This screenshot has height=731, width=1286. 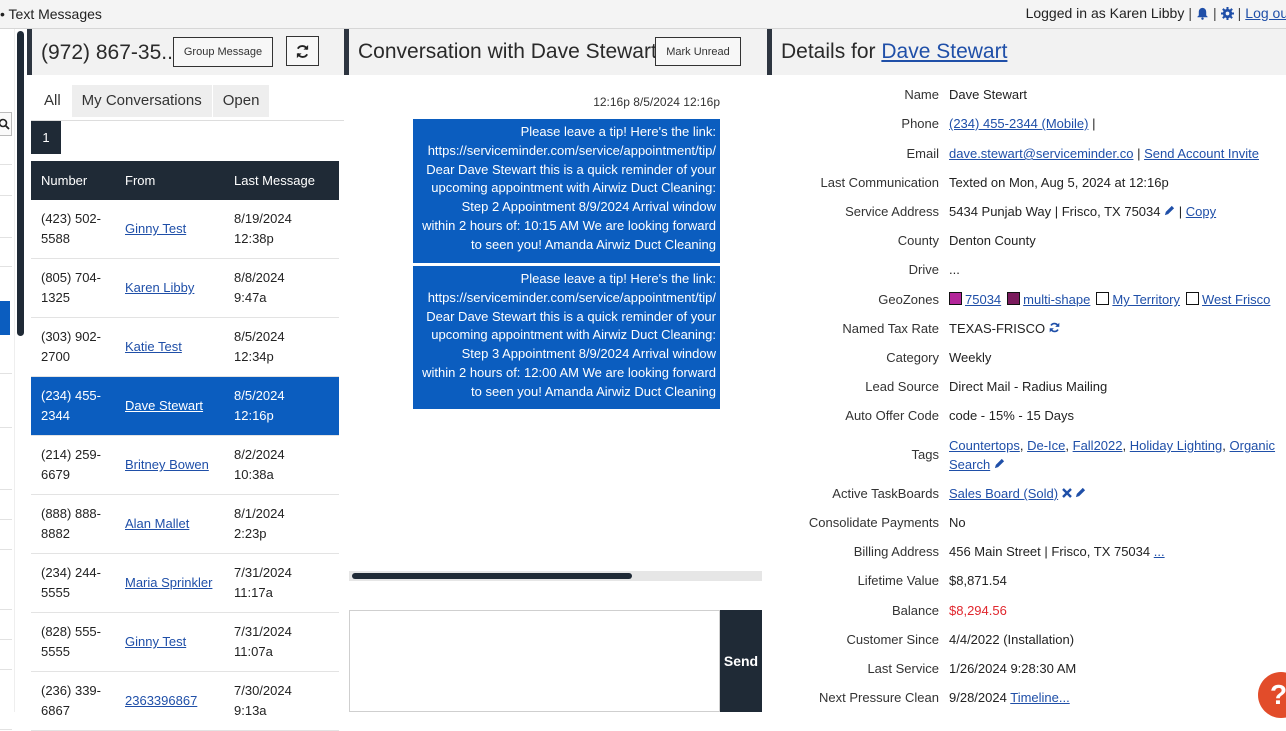 I want to click on row-from: Ginny Test, so click(x=179, y=642).